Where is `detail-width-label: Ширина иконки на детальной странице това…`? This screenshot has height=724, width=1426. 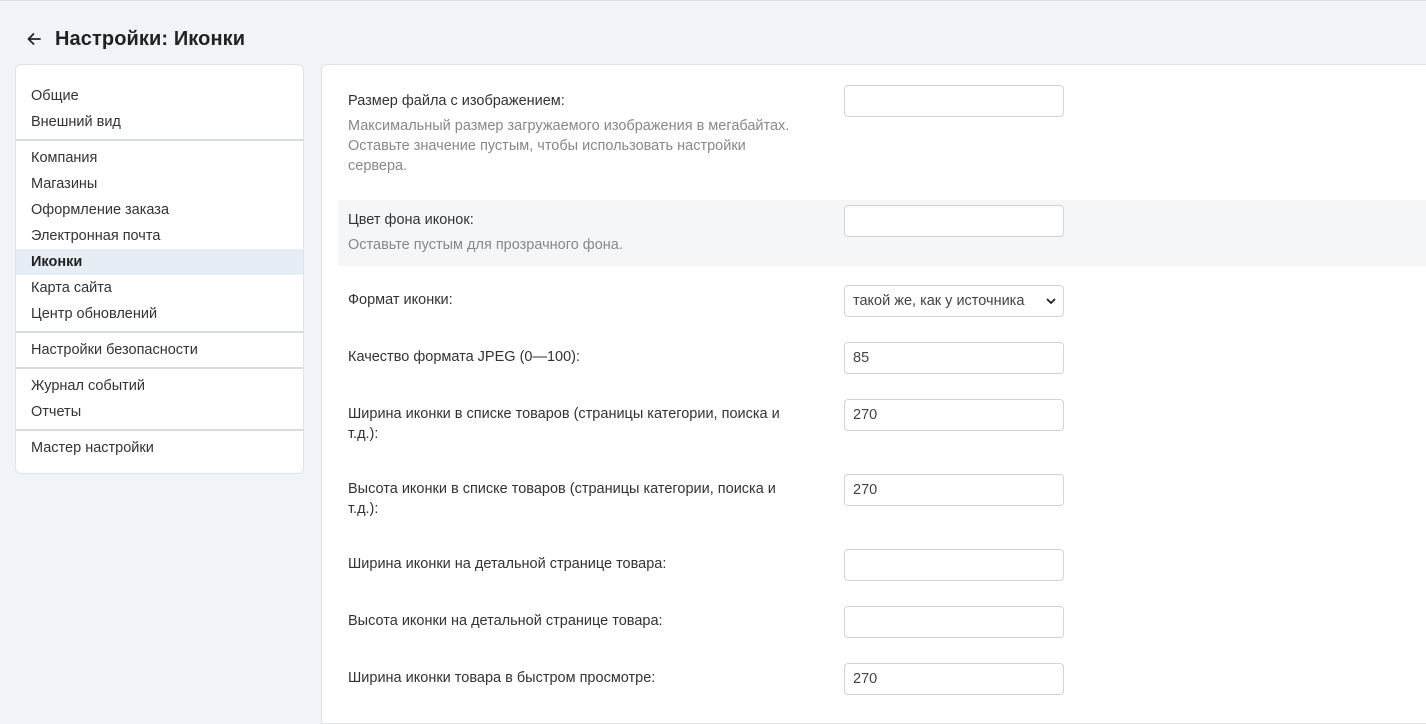 detail-width-label: Ширина иконки на детальной странице това… is located at coordinates (507, 564).